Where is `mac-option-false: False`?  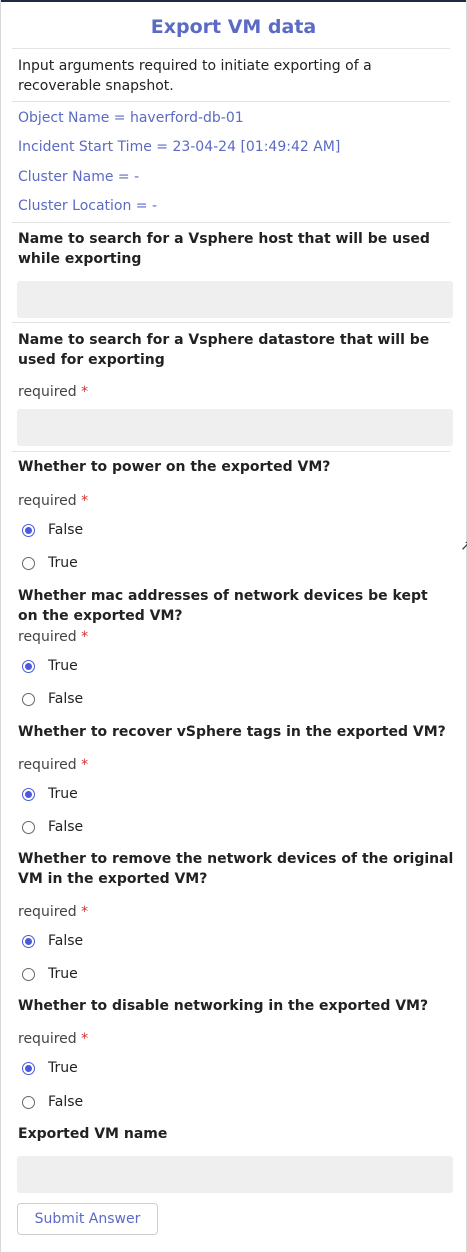
mac-option-false: False is located at coordinates (52, 699).